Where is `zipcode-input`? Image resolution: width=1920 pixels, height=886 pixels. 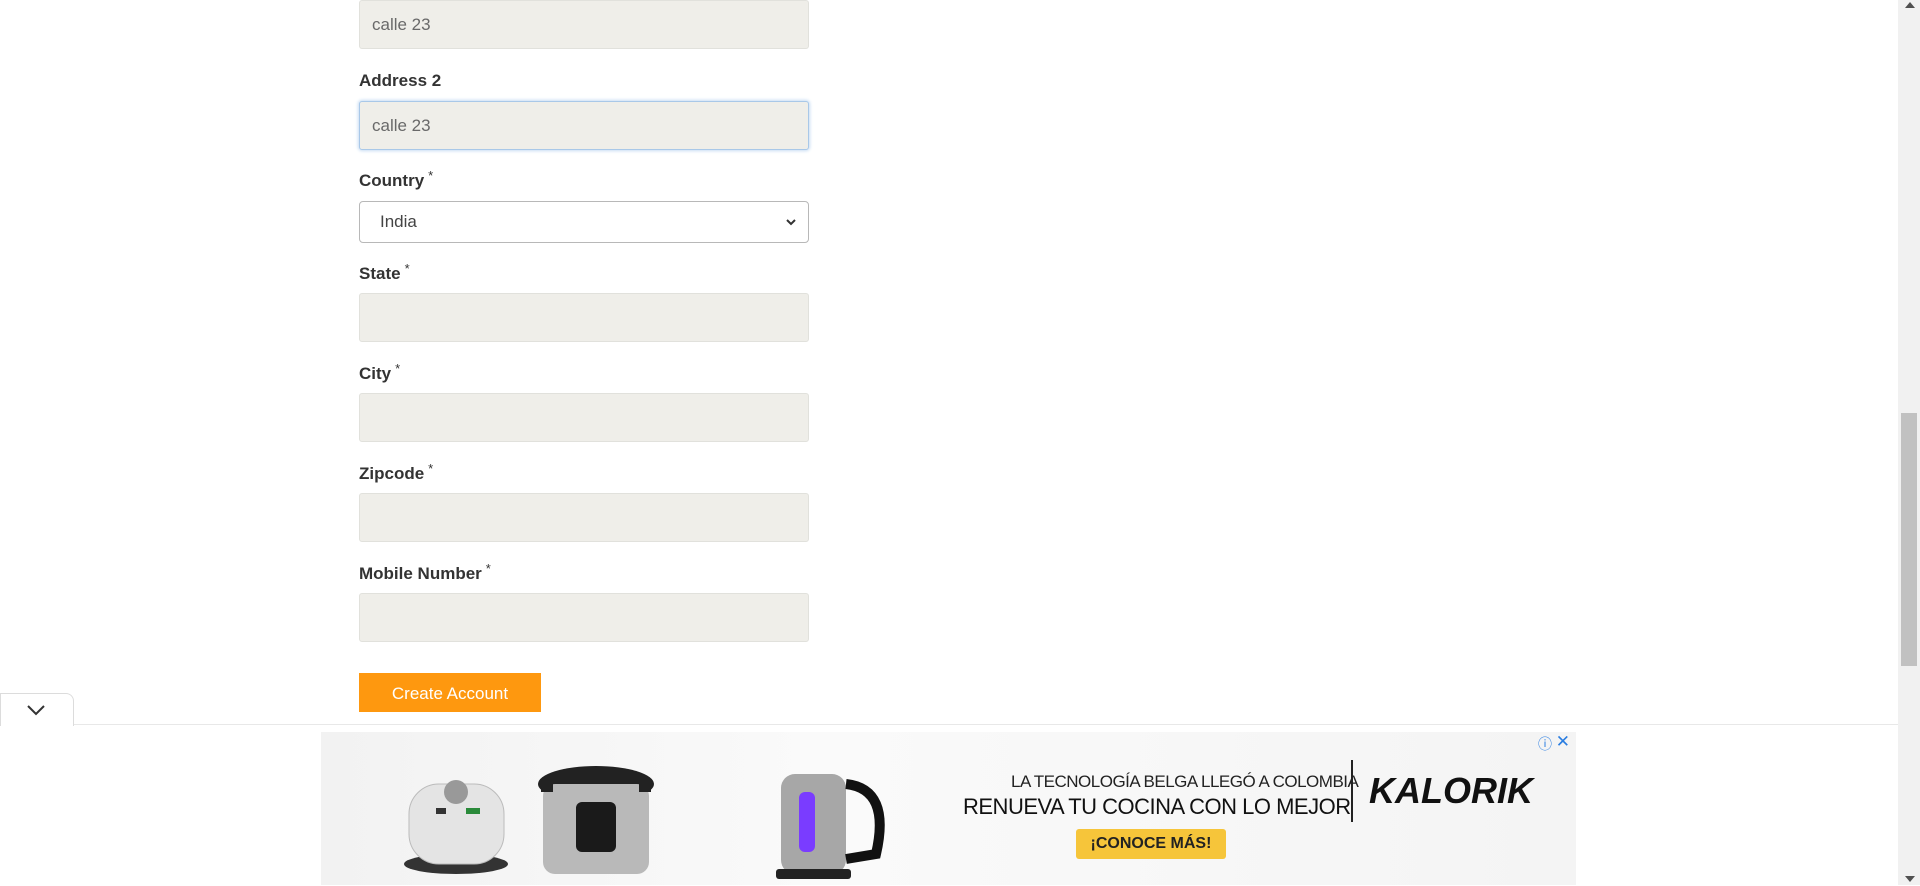
zipcode-input is located at coordinates (584, 517).